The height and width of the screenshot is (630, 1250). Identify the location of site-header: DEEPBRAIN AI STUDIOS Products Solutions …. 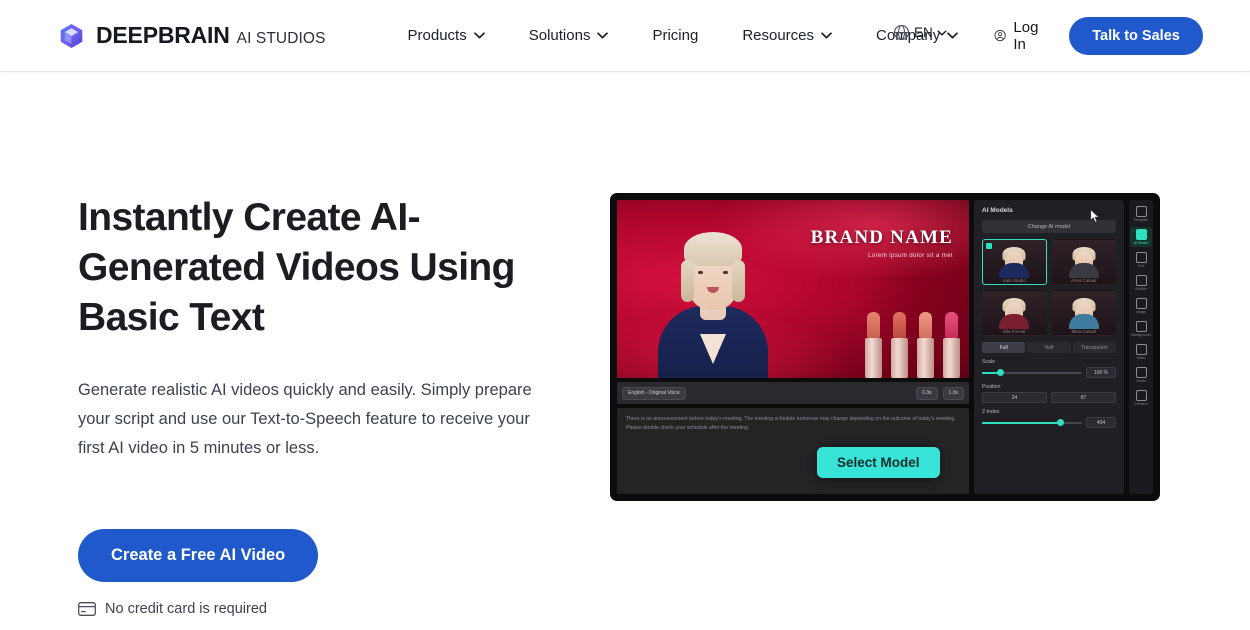
(625, 35).